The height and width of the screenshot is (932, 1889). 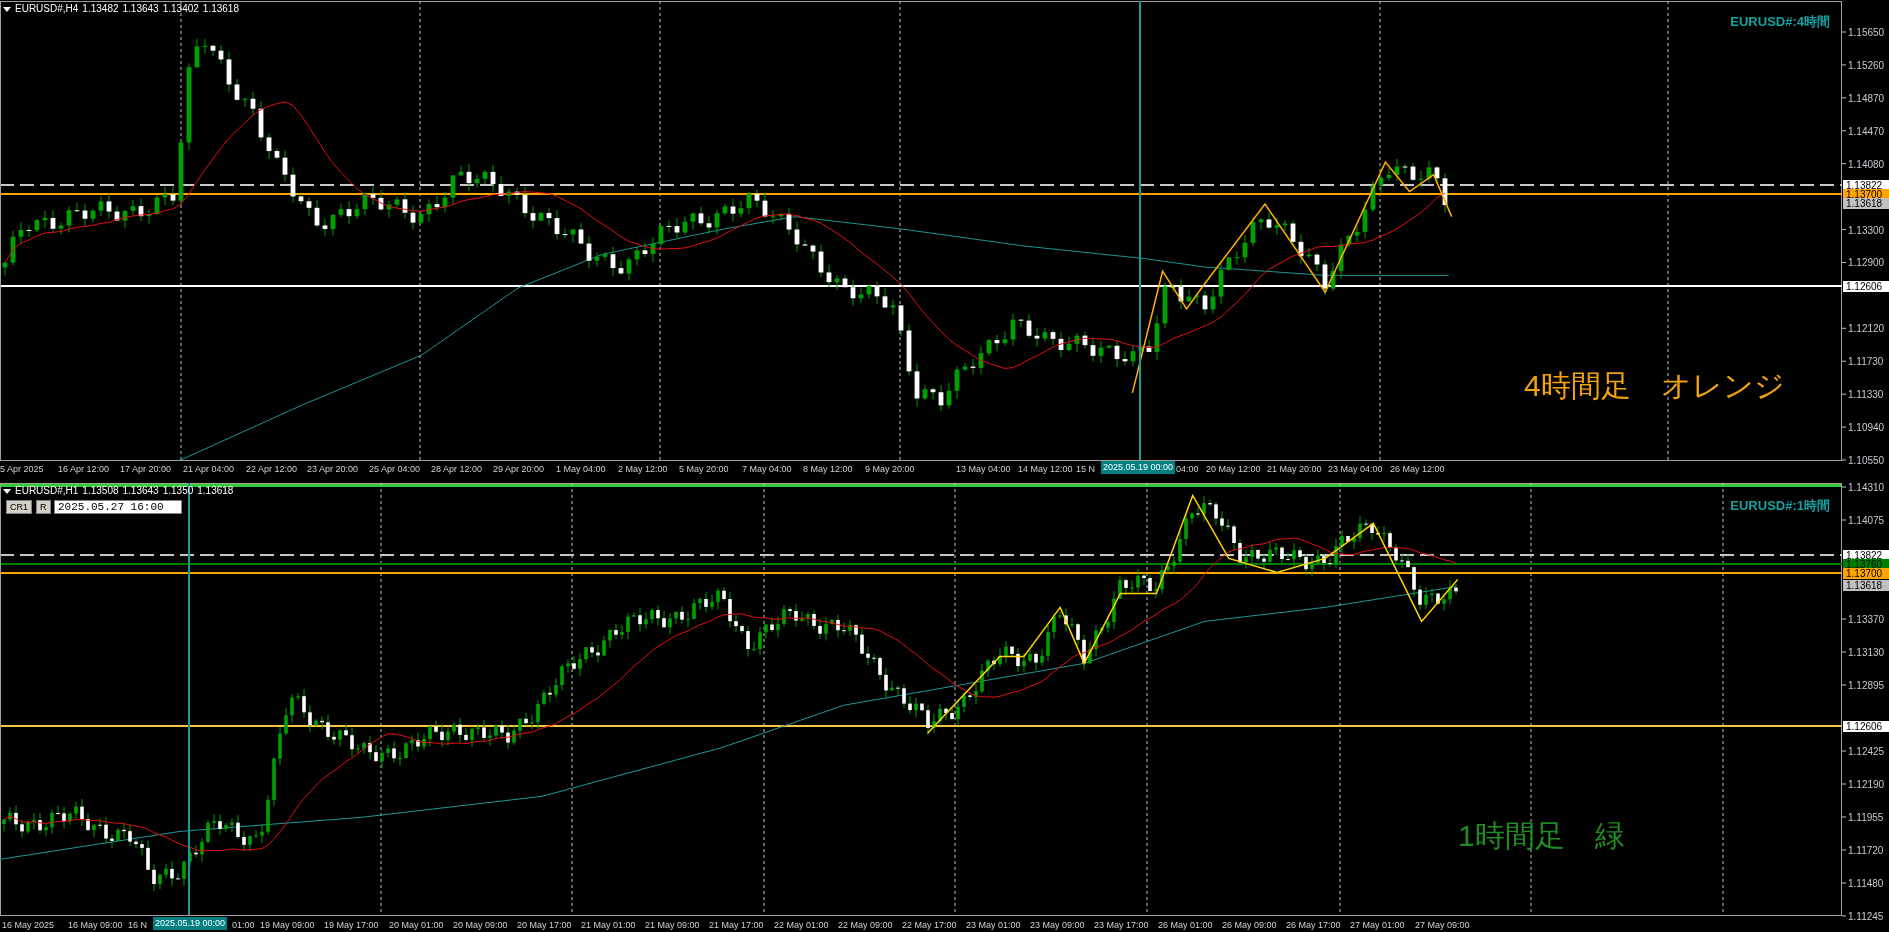 What do you see at coordinates (1185, 925) in the screenshot?
I see `time-label: 26 May 01:00` at bounding box center [1185, 925].